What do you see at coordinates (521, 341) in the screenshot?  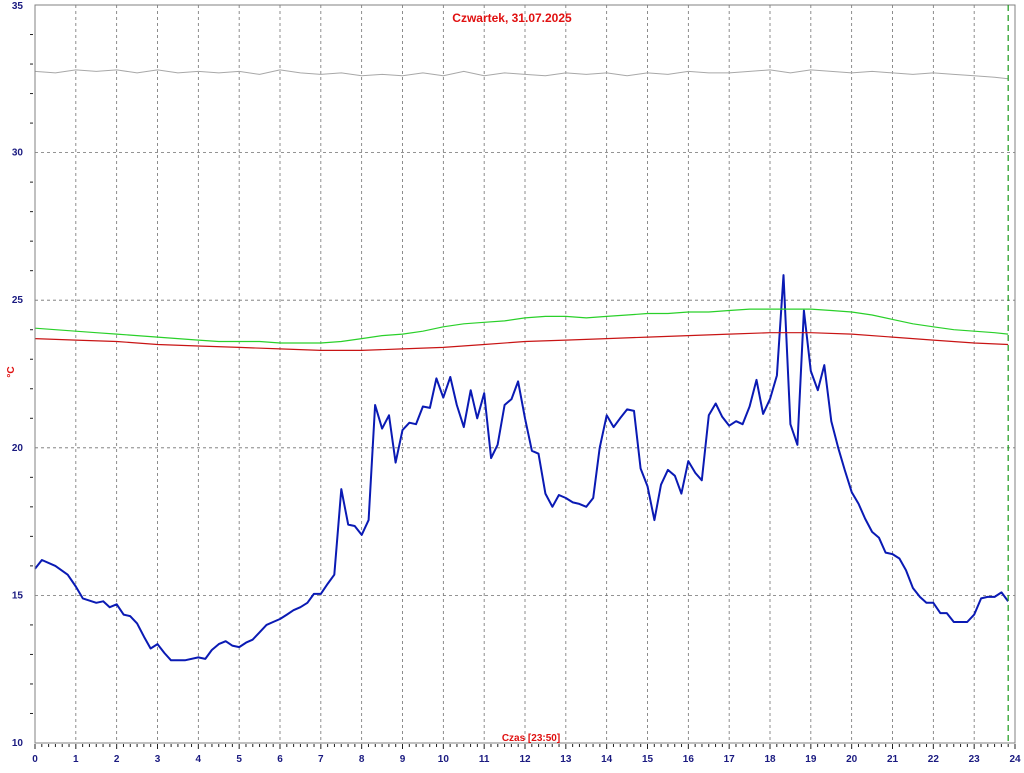 I see `series-red-line` at bounding box center [521, 341].